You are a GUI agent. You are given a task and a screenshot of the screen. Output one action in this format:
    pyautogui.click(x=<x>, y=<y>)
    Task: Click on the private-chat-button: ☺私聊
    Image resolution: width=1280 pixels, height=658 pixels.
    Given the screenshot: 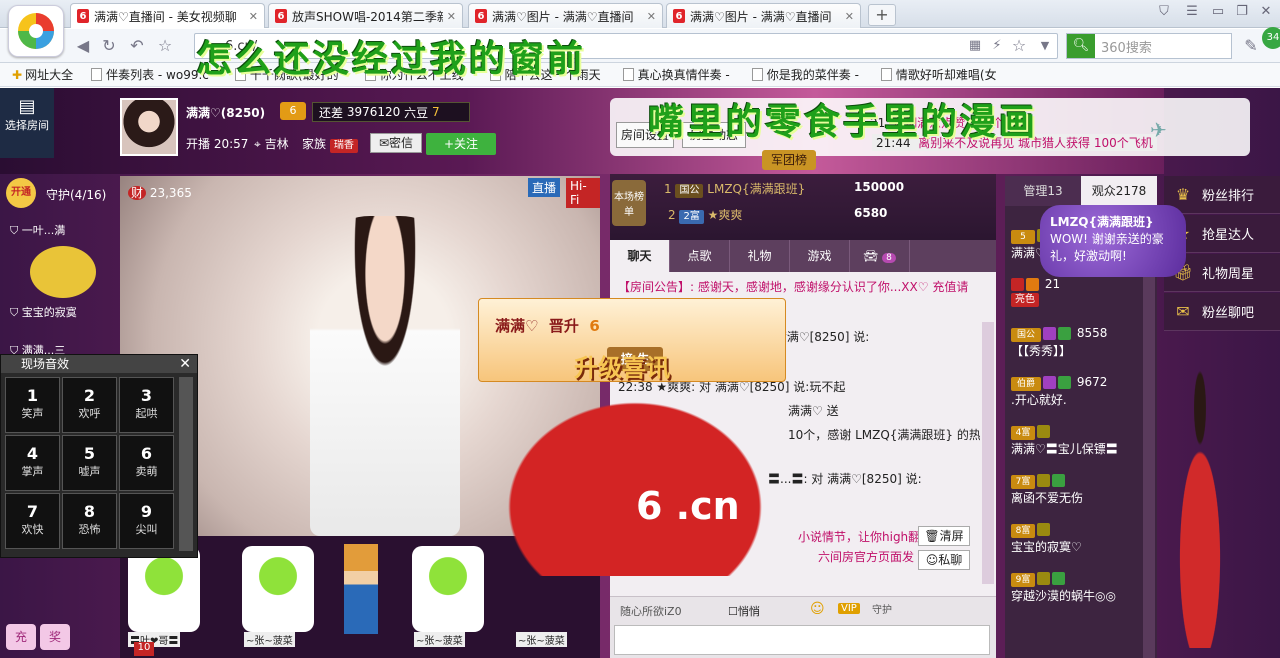 What is the action you would take?
    pyautogui.click(x=944, y=560)
    